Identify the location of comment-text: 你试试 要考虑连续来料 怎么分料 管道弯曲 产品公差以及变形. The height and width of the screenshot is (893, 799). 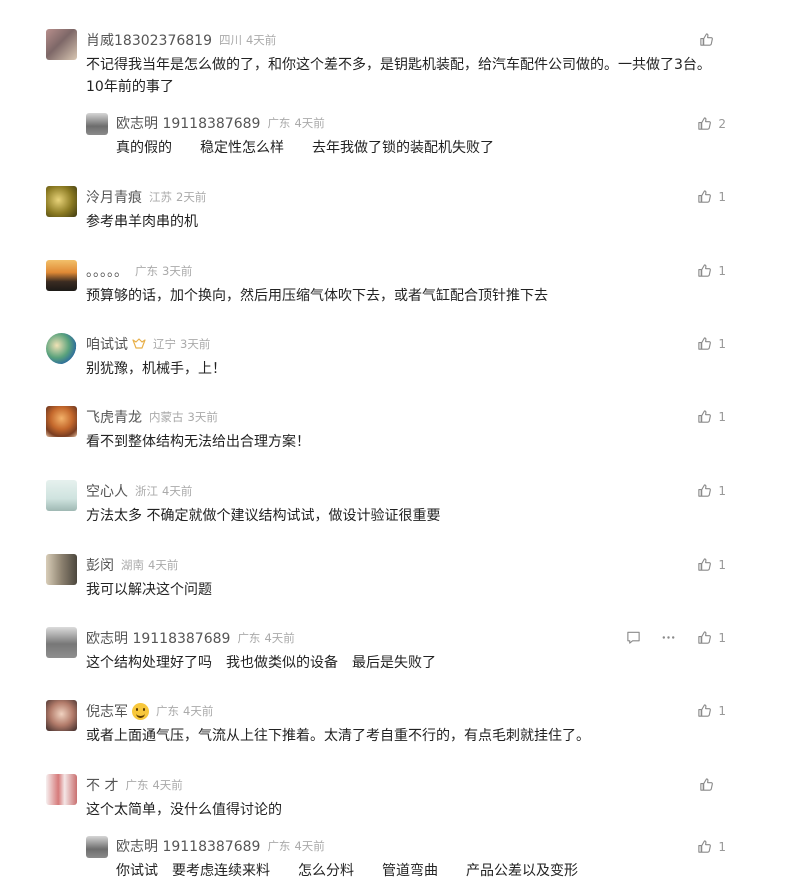
(347, 871).